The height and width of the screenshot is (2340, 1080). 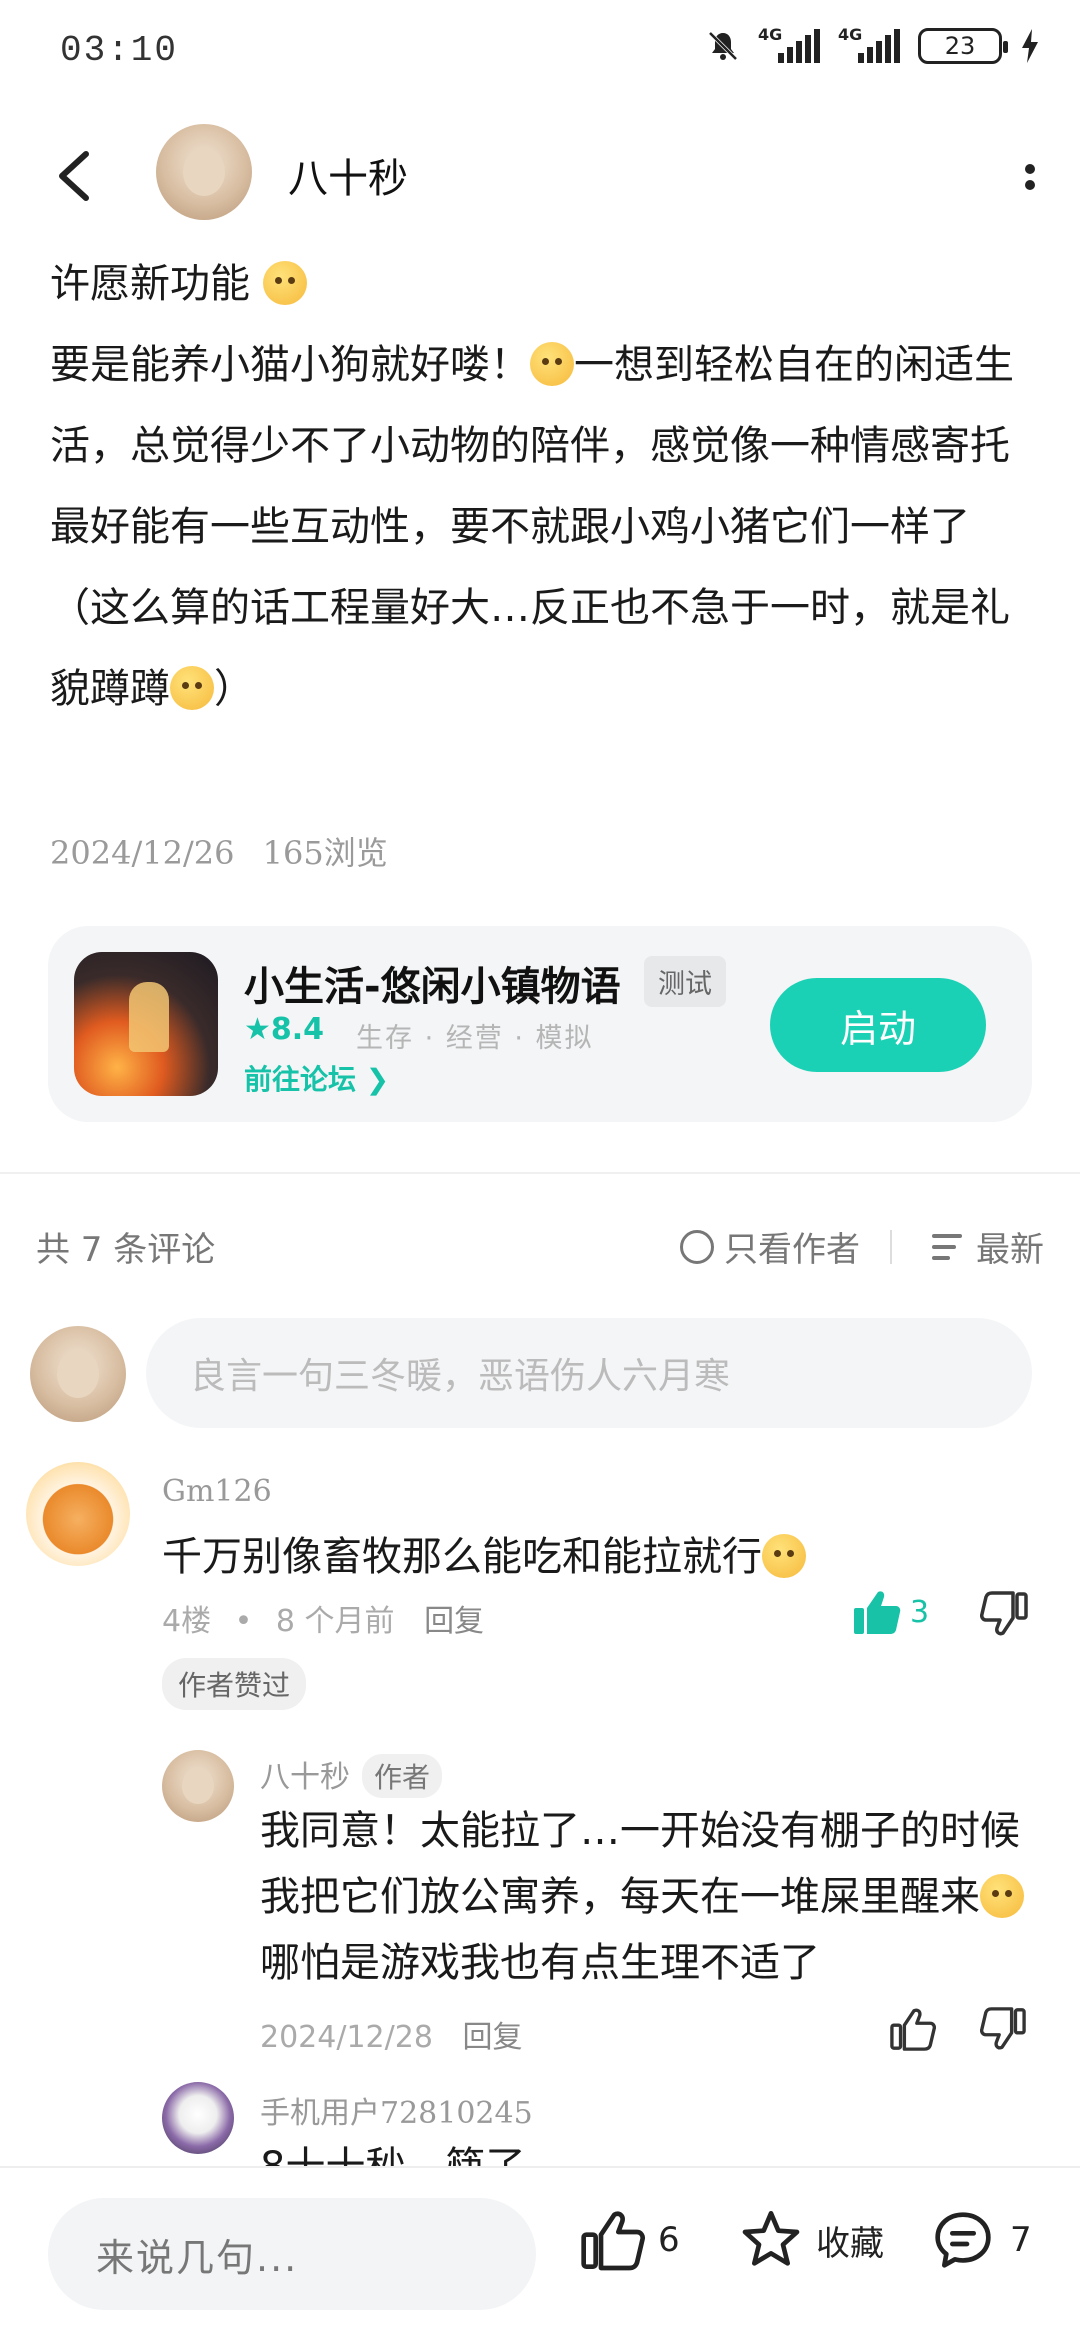 I want to click on comment-input: 良言一句三冬暖，恶语伤人六月寒, so click(x=589, y=1373).